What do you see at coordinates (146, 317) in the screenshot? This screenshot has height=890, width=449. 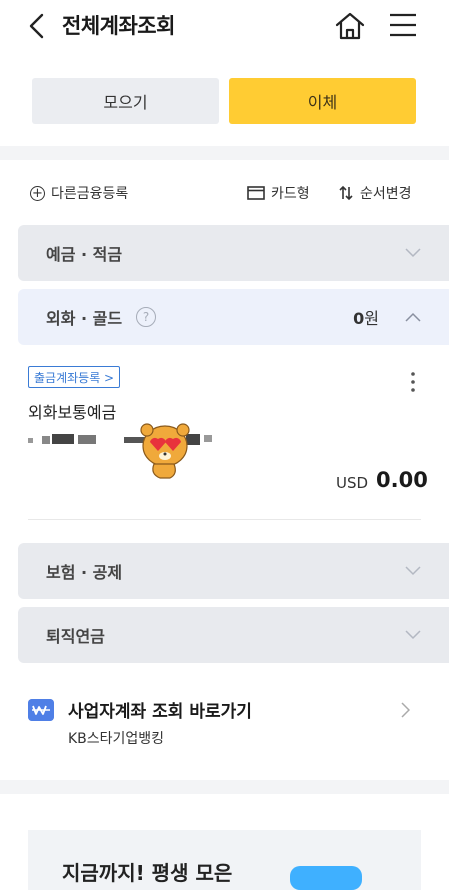 I see `help-icon: ?` at bounding box center [146, 317].